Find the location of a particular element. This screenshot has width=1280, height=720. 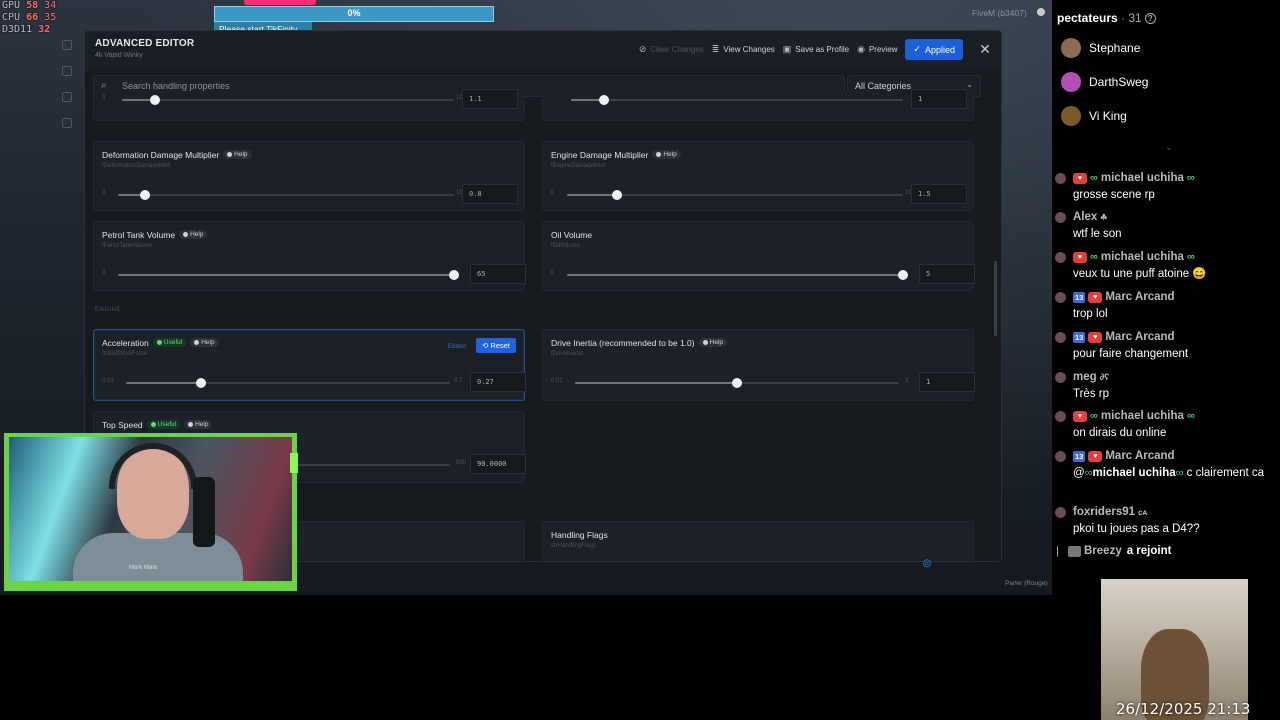

game-build-label: FiveM (b3407) is located at coordinates (999, 13).